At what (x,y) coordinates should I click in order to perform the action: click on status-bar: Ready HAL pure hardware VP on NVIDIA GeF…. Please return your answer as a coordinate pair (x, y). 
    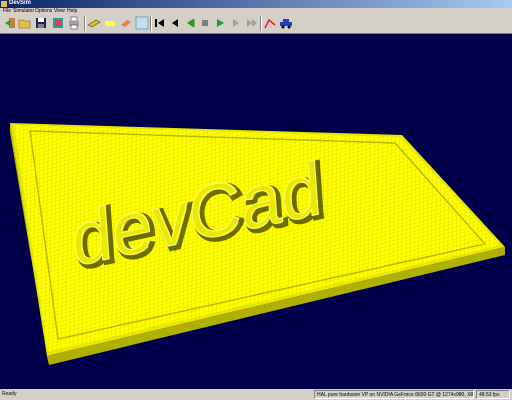
    Looking at the image, I should click on (256, 394).